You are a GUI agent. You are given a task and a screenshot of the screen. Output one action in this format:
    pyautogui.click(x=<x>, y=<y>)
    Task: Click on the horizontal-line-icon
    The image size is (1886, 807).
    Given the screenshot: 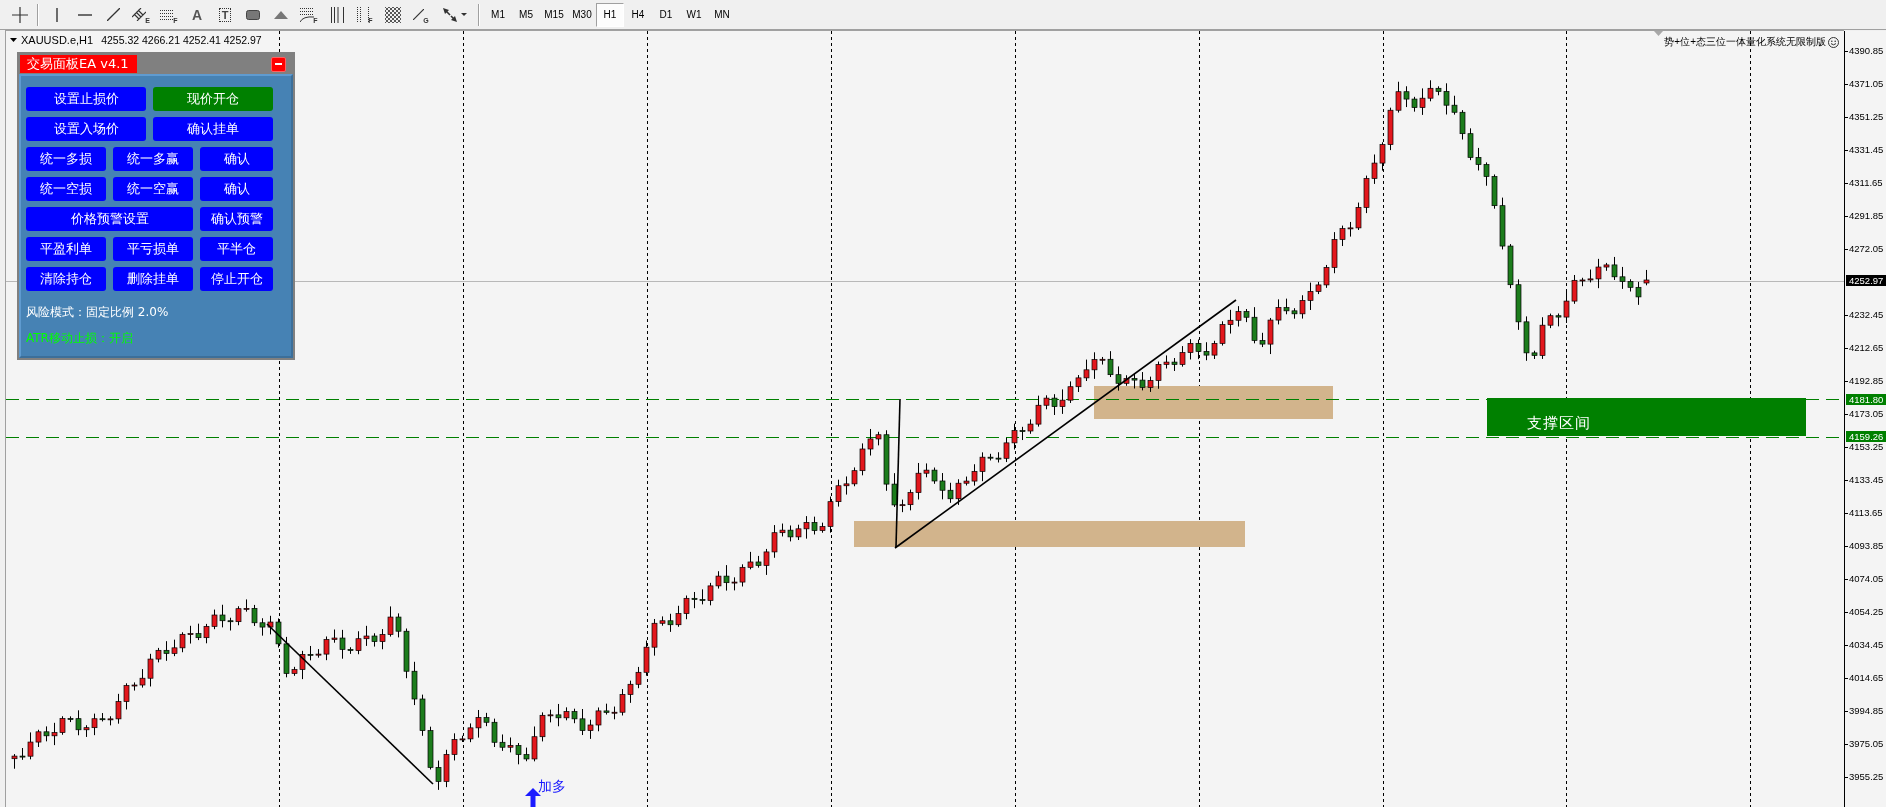 What is the action you would take?
    pyautogui.click(x=85, y=14)
    